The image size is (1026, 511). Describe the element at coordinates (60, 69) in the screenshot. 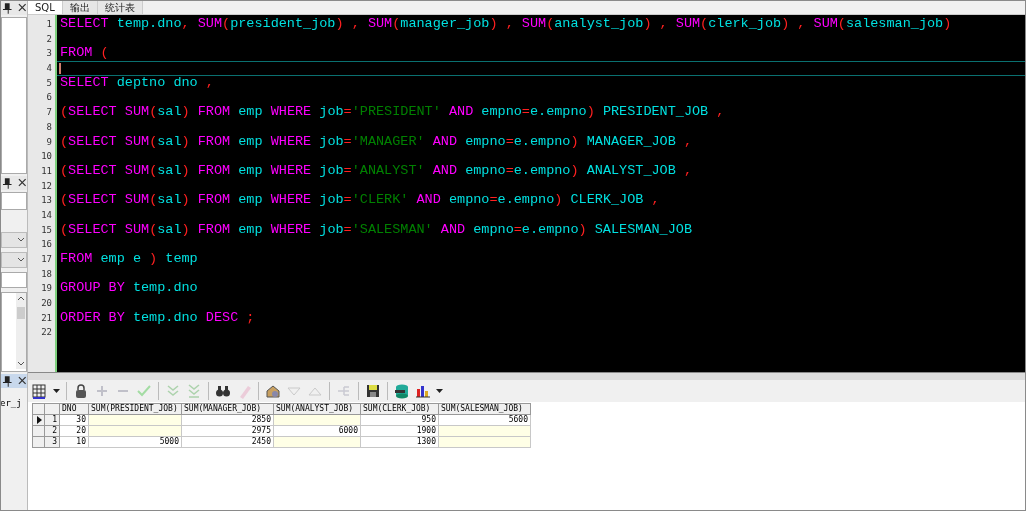

I see `text-cursor` at that location.